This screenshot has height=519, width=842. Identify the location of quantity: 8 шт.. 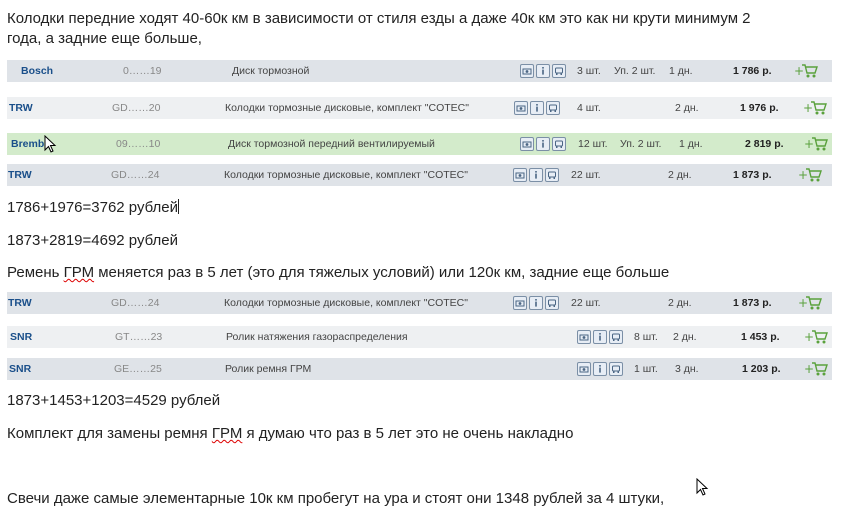
(646, 337).